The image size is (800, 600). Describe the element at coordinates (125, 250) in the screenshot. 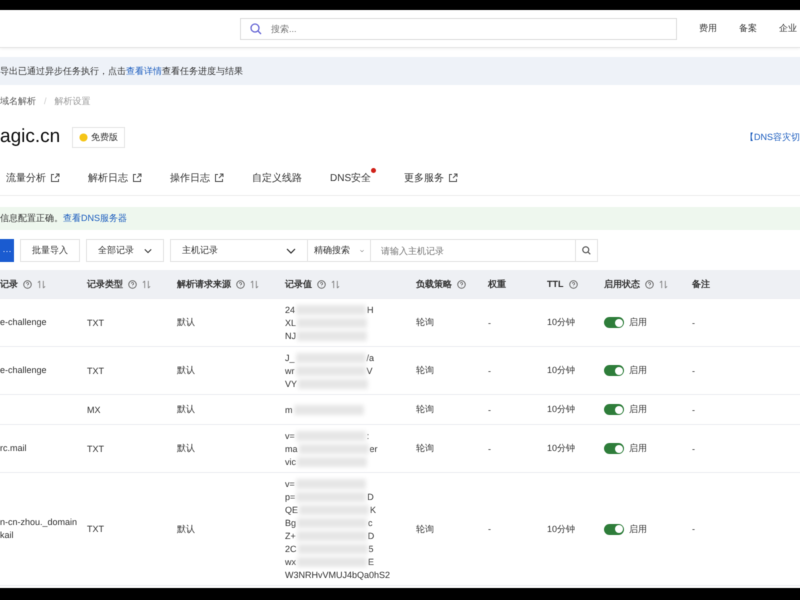

I see `record-filter-dropdown: 全部记录` at that location.